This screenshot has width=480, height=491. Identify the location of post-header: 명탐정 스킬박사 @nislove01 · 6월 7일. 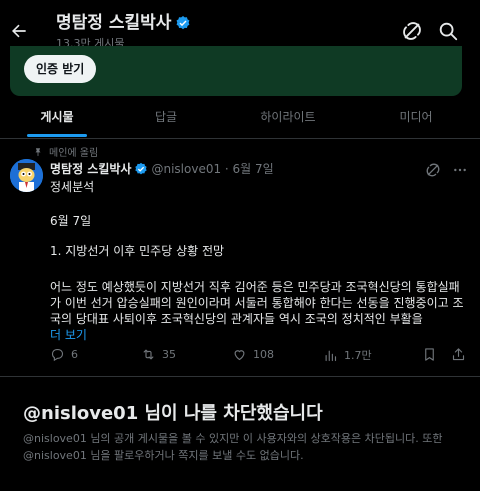
(162, 168).